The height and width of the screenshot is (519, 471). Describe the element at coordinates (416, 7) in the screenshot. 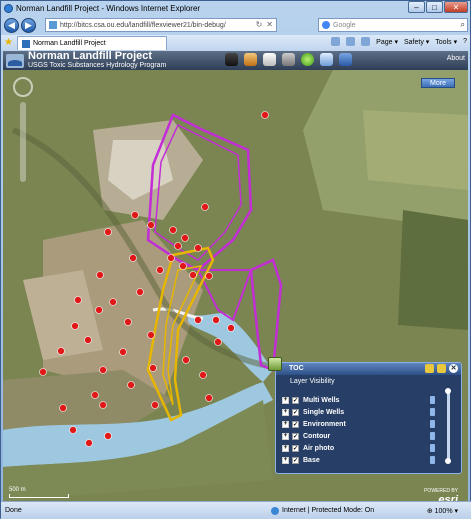

I see `minimize-button: –` at that location.